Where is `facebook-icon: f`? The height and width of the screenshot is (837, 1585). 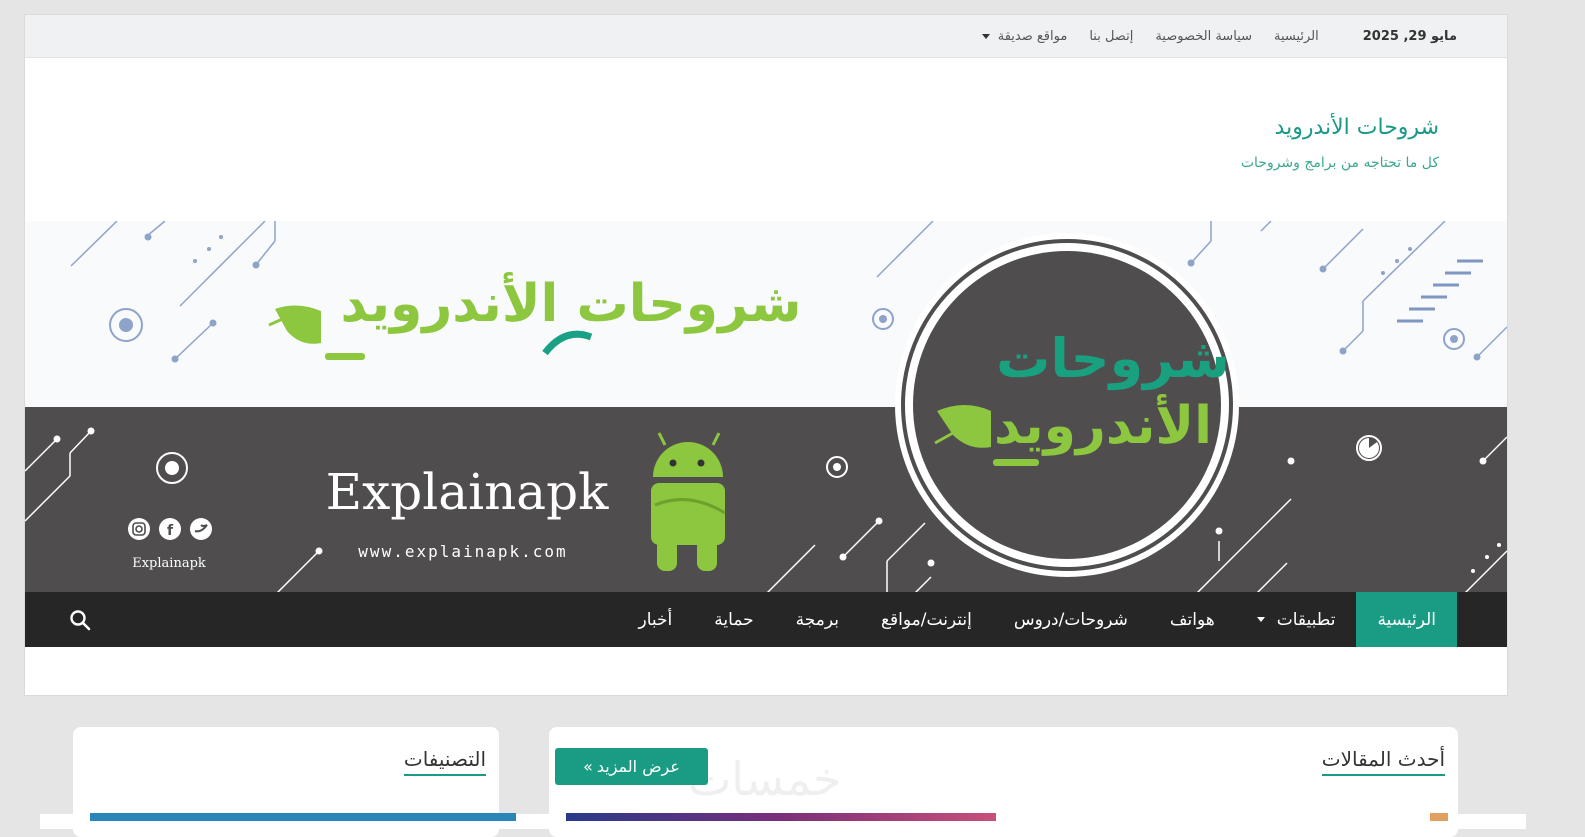
facebook-icon: f is located at coordinates (170, 529).